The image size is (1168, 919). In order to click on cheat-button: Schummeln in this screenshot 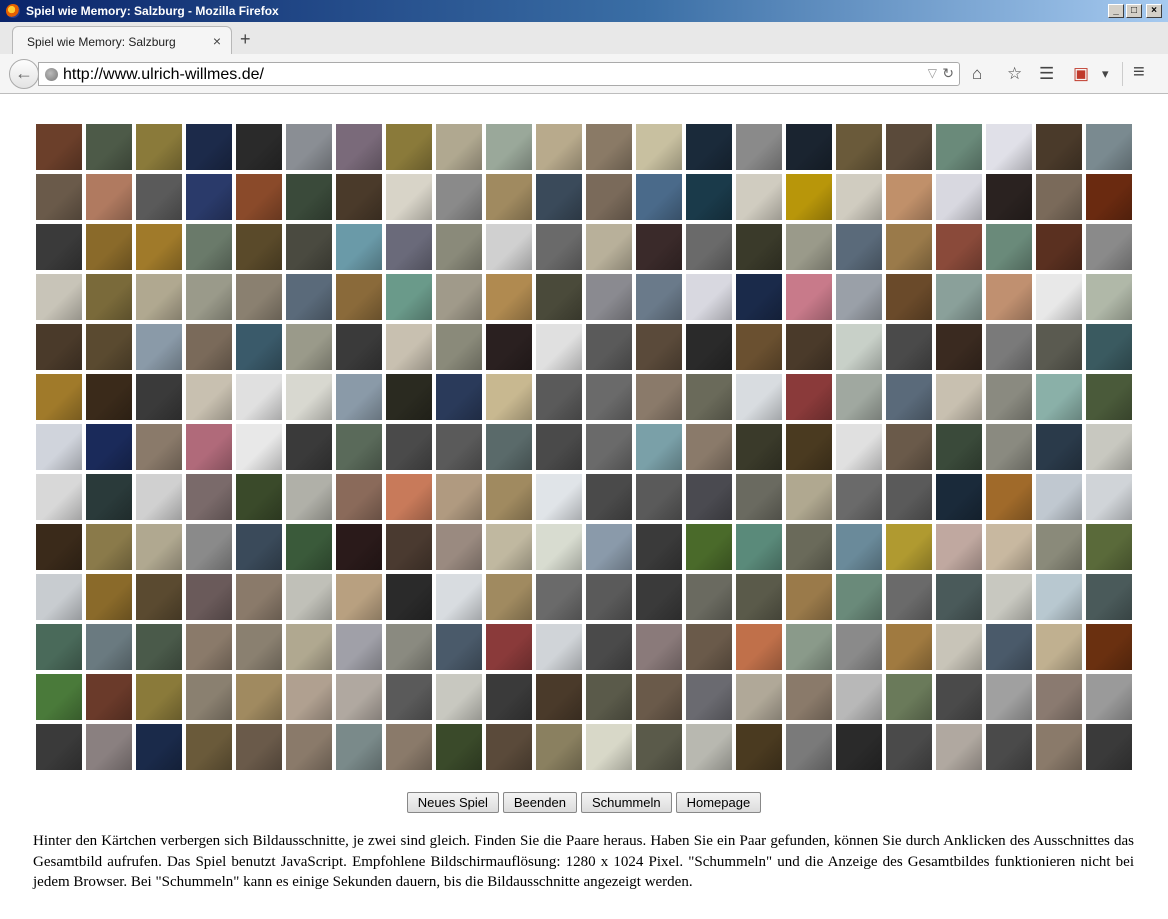, I will do `click(626, 802)`.